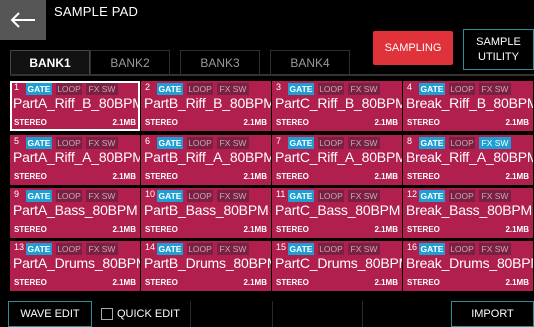 This screenshot has width=534, height=327. Describe the element at coordinates (143, 314) in the screenshot. I see `quick-edit-toggle: QUICK EDIT` at that location.